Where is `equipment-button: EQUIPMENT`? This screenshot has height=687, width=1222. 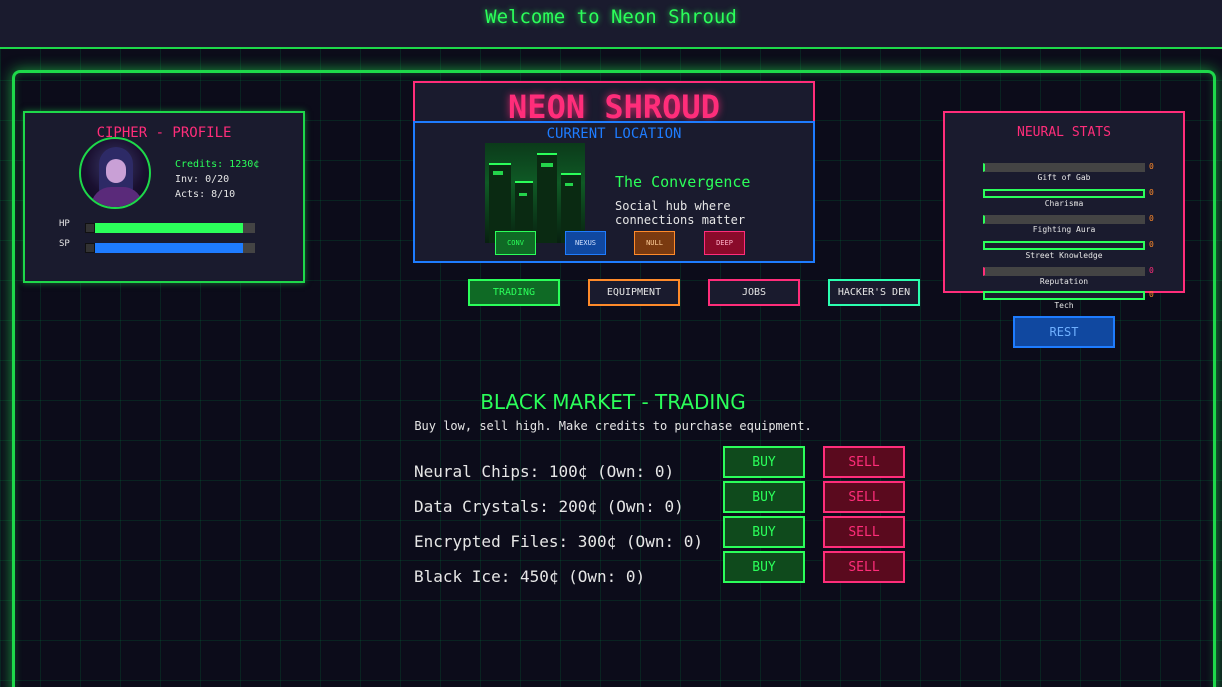 equipment-button: EQUIPMENT is located at coordinates (634, 292).